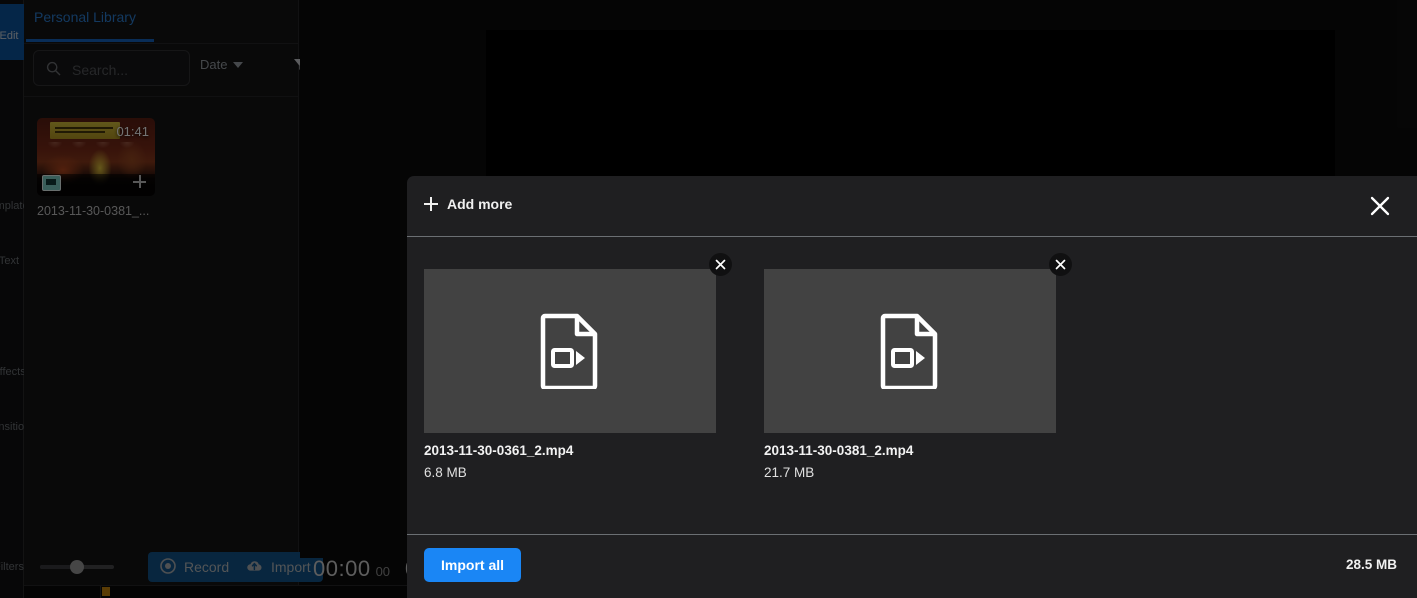  Describe the element at coordinates (445, 472) in the screenshot. I see `file-size: 6.8 MB` at that location.